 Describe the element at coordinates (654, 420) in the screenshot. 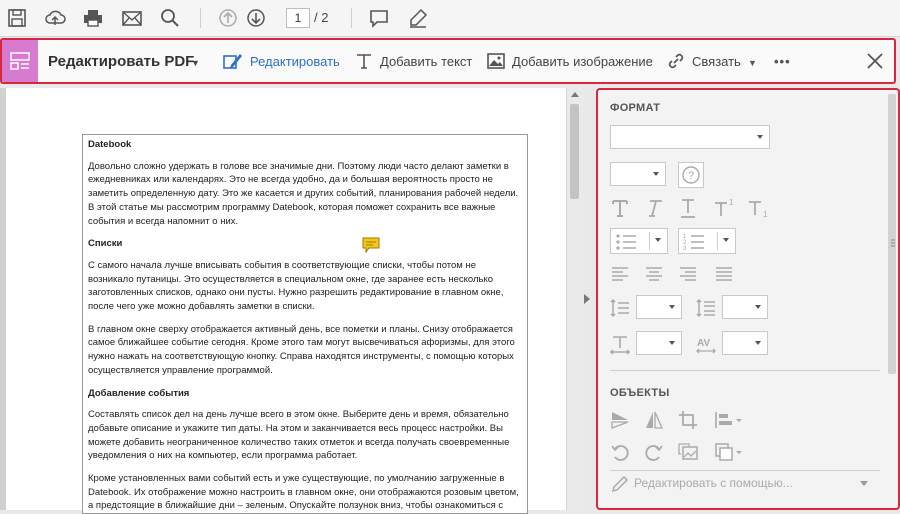

I see `flip-horizontal-icon` at that location.